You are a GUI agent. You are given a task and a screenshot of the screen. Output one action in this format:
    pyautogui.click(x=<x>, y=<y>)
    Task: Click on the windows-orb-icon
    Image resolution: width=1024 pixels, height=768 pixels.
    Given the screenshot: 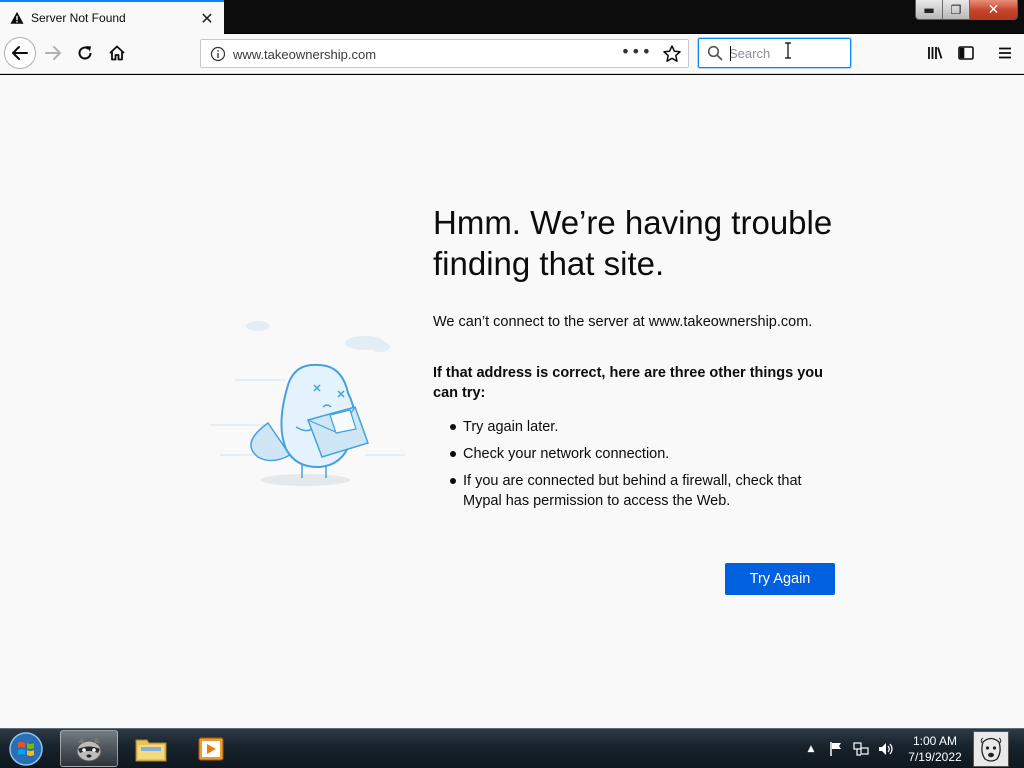 What is the action you would take?
    pyautogui.click(x=26, y=749)
    